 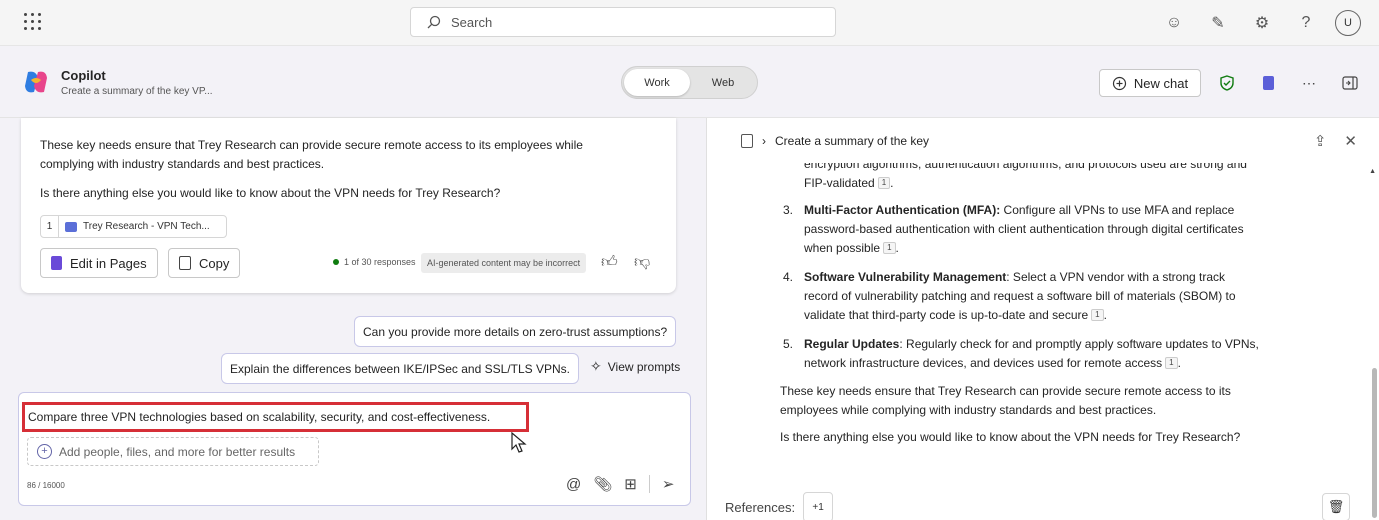 I want to click on pane-title: Create a summary of the key, so click(x=852, y=141).